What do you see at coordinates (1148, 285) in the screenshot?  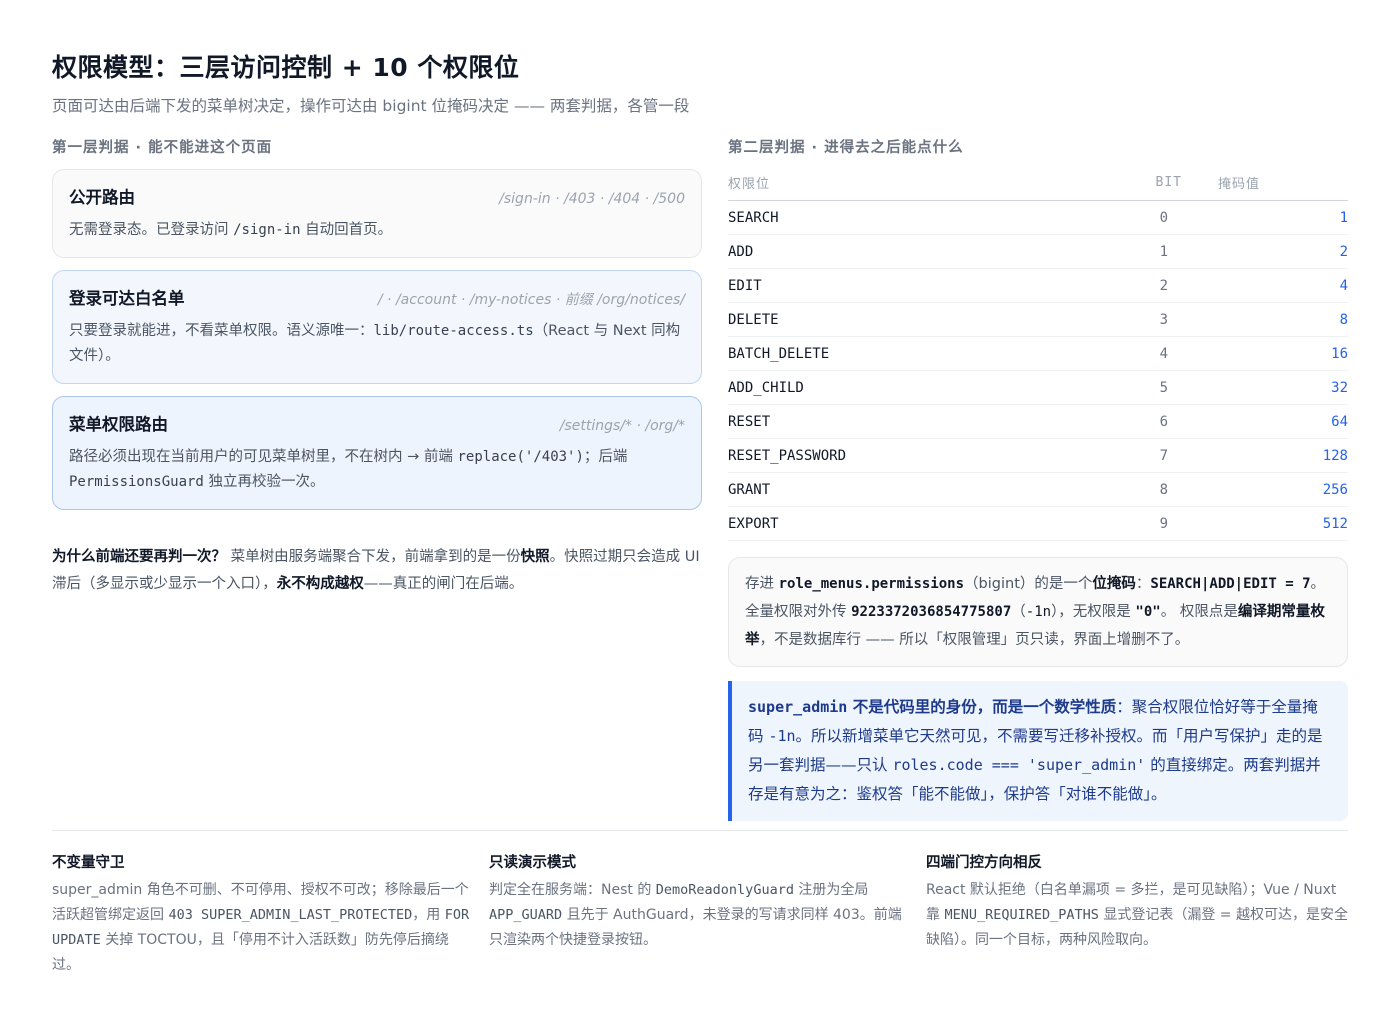 I see `perm-bit-cell: 2` at bounding box center [1148, 285].